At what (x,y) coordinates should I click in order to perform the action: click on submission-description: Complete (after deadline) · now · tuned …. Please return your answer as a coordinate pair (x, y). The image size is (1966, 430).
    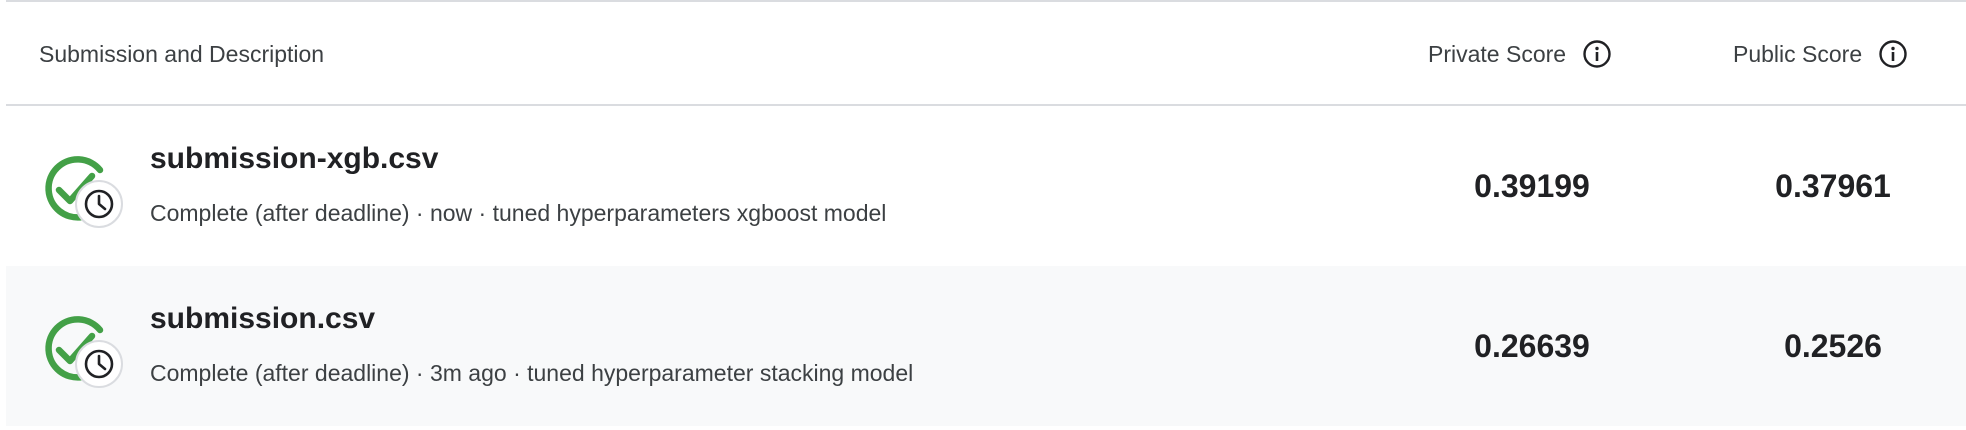
    Looking at the image, I should click on (518, 213).